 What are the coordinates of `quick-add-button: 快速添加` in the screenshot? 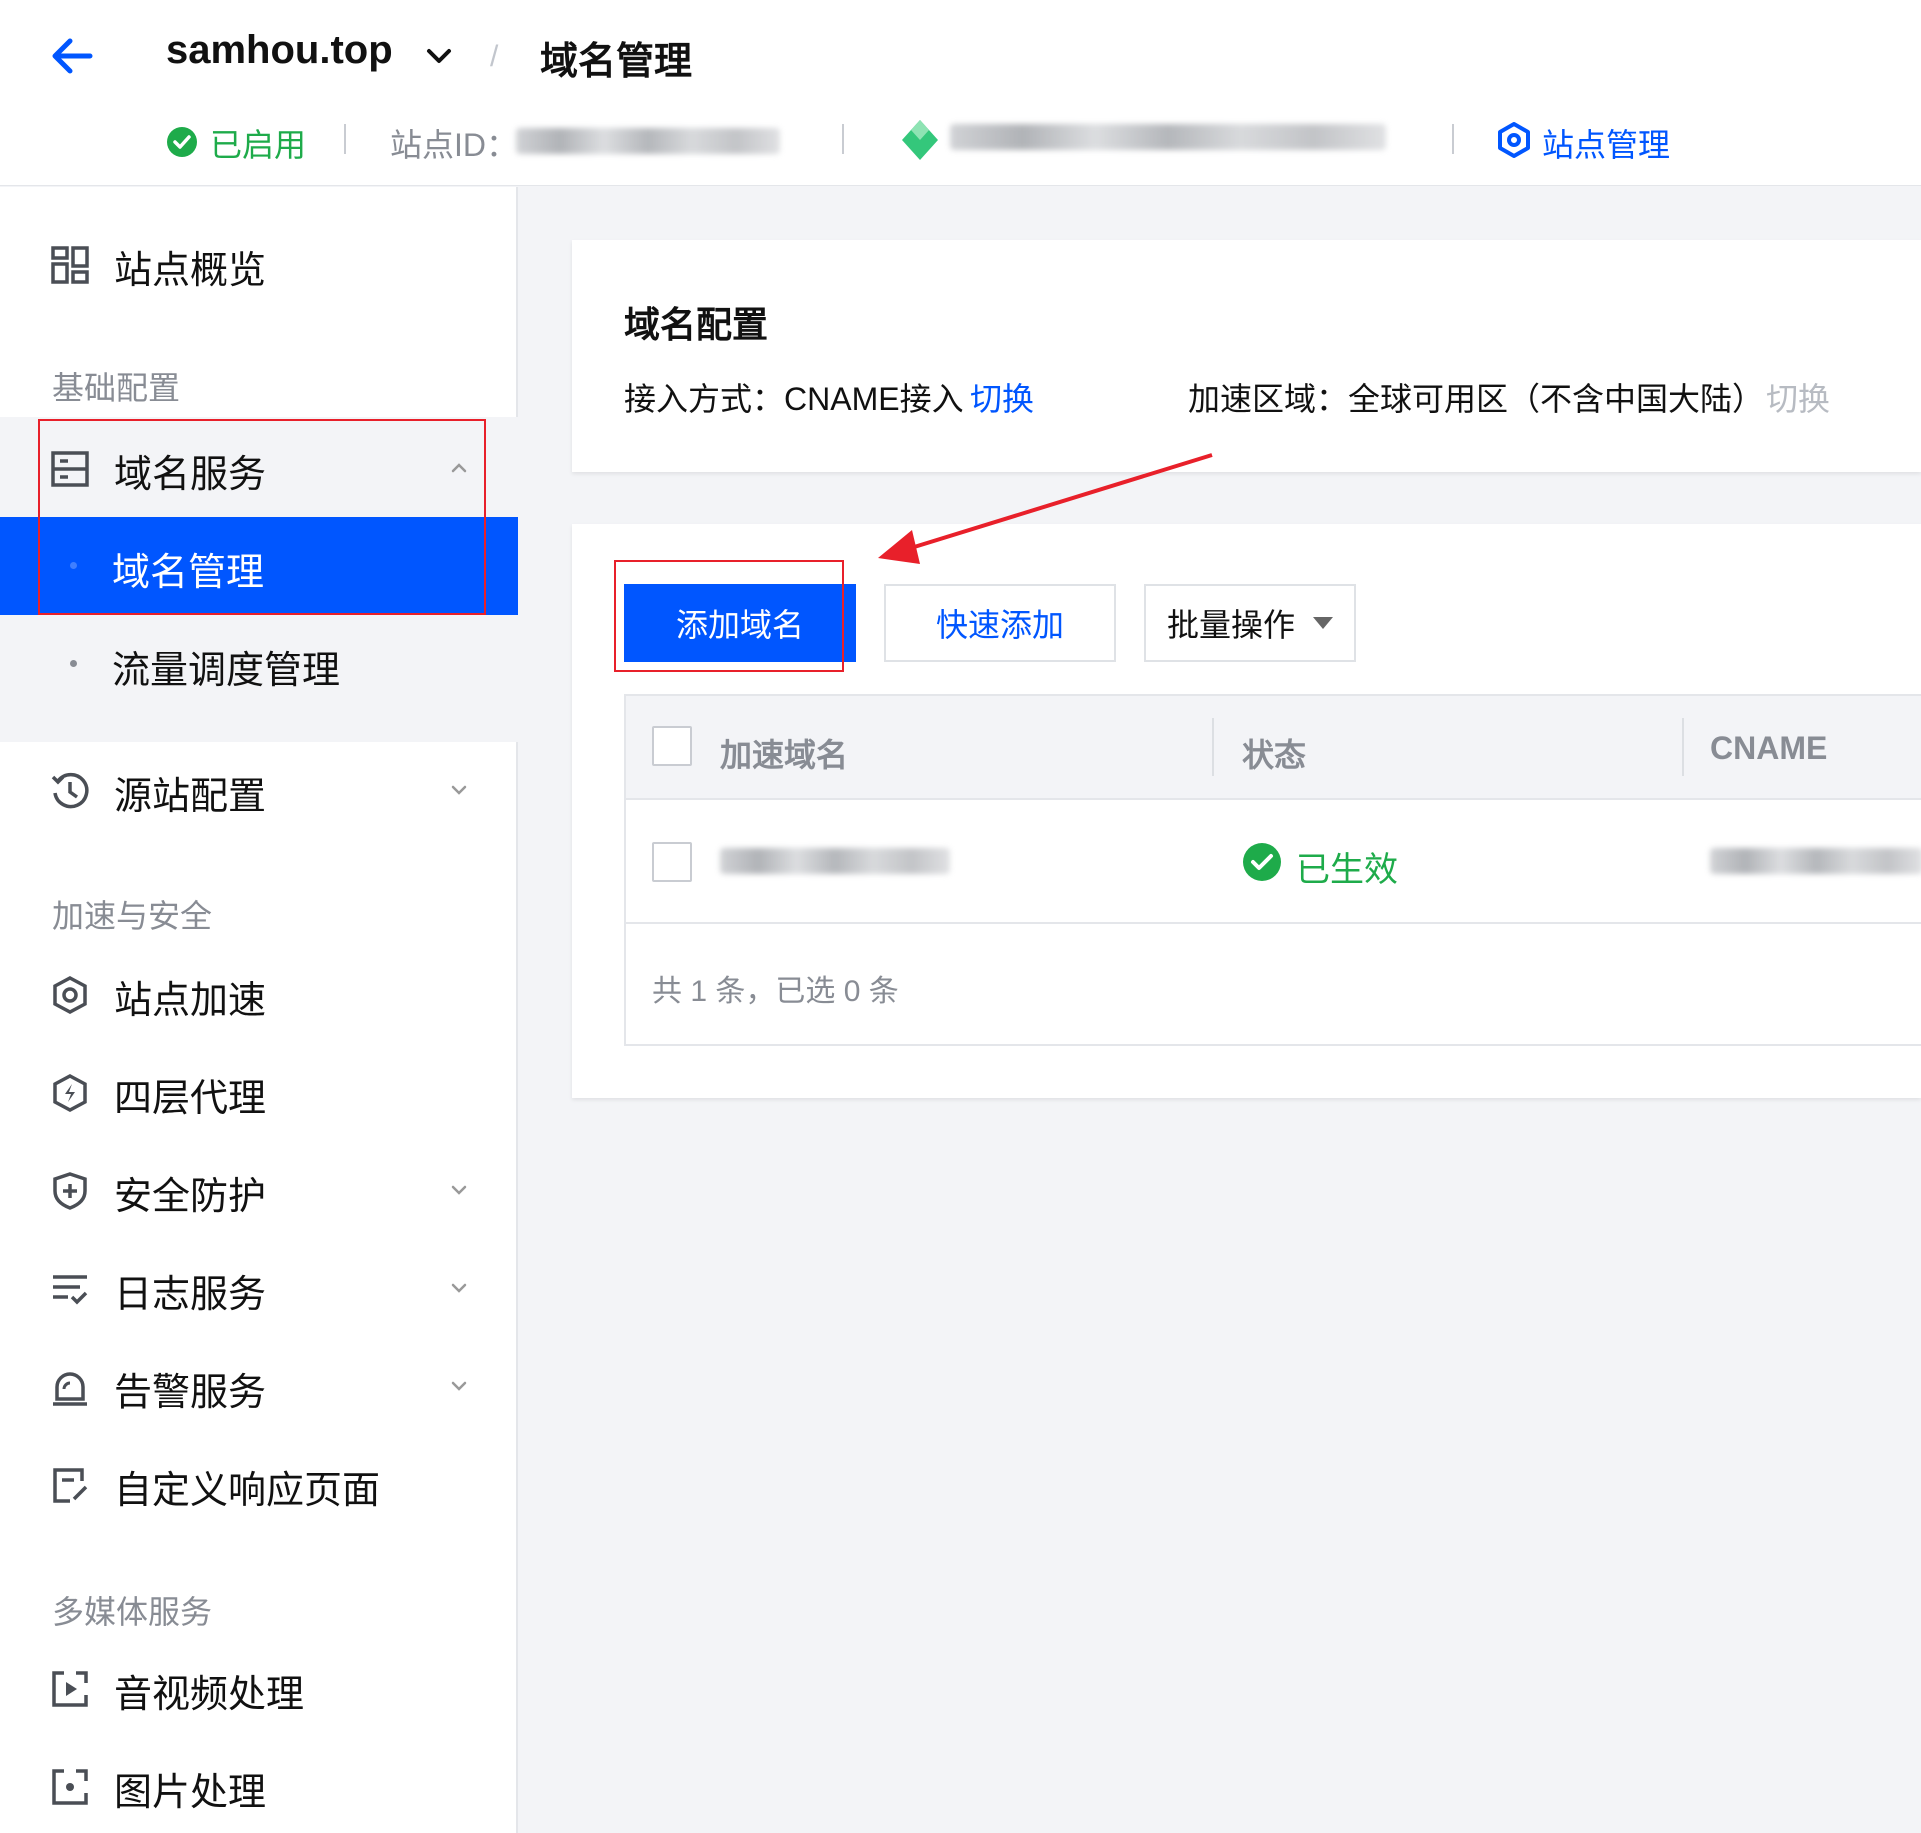 It's located at (1000, 623).